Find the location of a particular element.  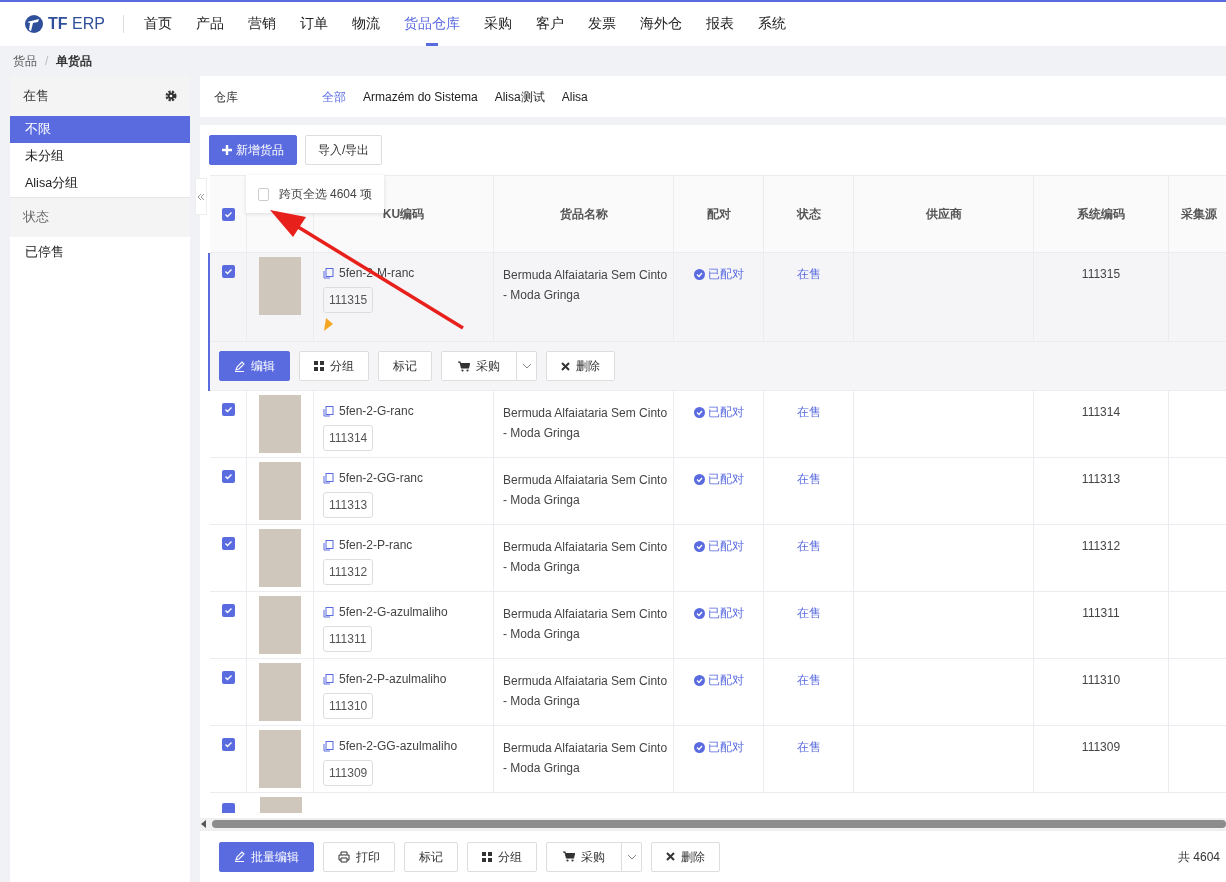

nav-tab: 物流 is located at coordinates (365, 24).